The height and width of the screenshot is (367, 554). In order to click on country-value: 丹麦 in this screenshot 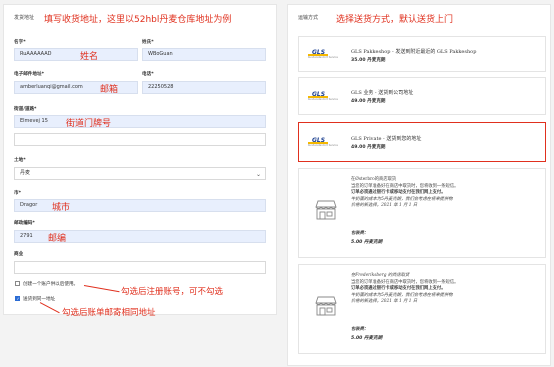, I will do `click(25, 173)`.